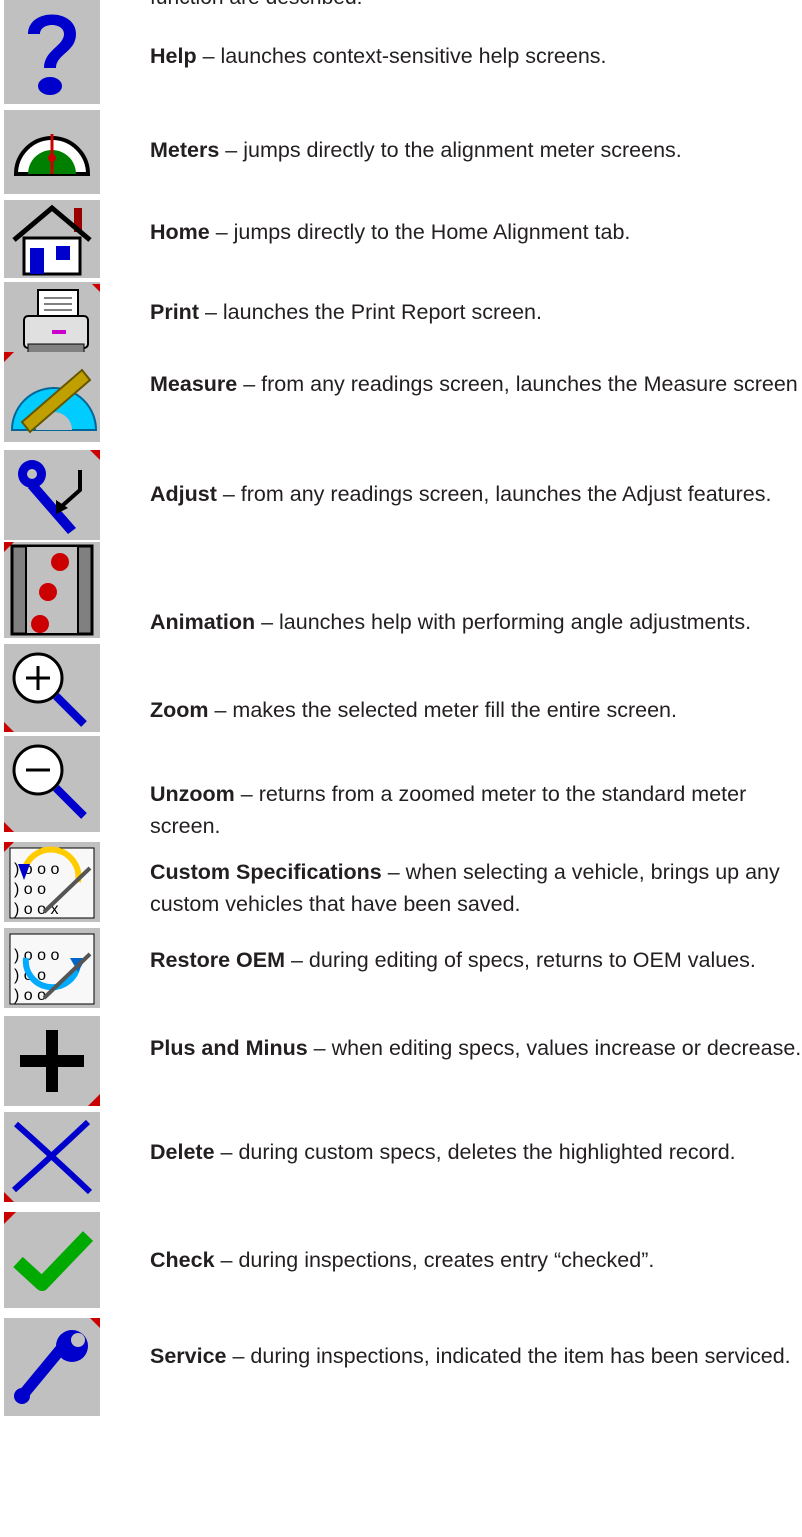  I want to click on term: Custom Specifications, so click(266, 872).